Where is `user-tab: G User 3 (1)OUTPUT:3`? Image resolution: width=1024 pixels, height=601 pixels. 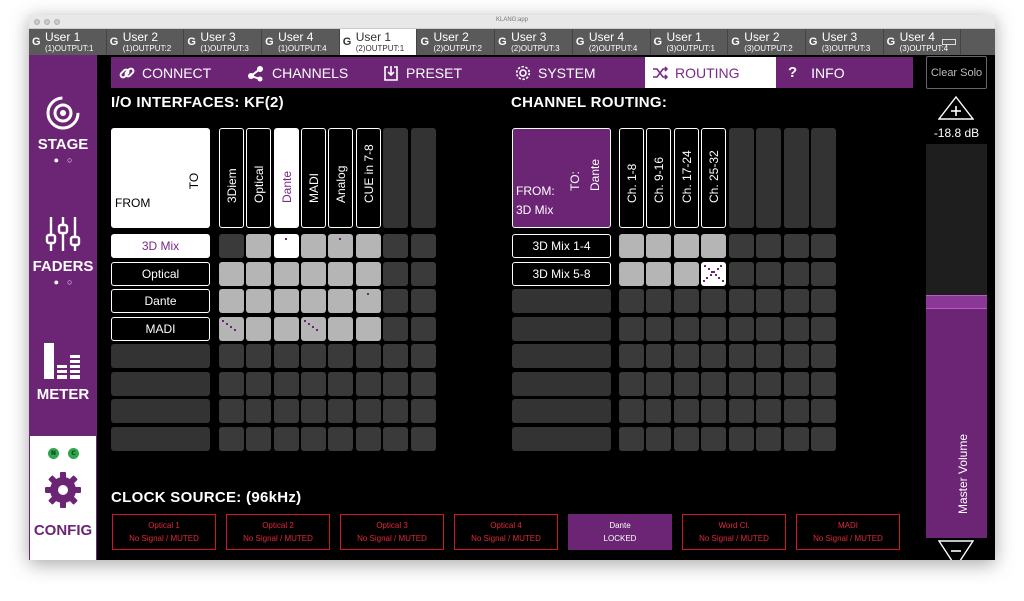
user-tab: G User 3 (1)OUTPUT:3 is located at coordinates (223, 42).